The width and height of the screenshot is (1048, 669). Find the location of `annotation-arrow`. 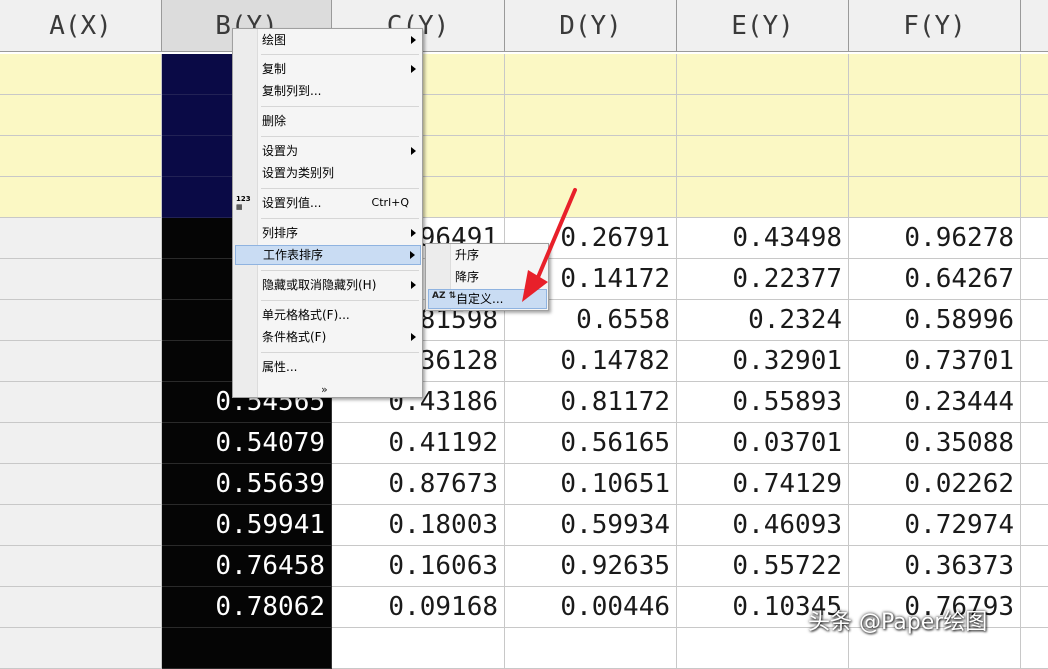

annotation-arrow is located at coordinates (549, 245).